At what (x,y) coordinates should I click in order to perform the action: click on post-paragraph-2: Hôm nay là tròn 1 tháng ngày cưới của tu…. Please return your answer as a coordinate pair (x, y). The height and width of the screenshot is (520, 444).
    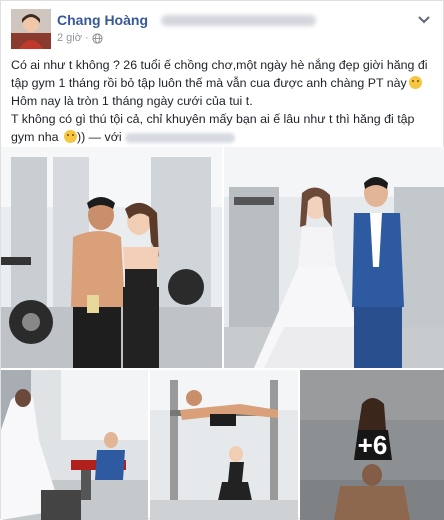
    Looking at the image, I should click on (132, 101).